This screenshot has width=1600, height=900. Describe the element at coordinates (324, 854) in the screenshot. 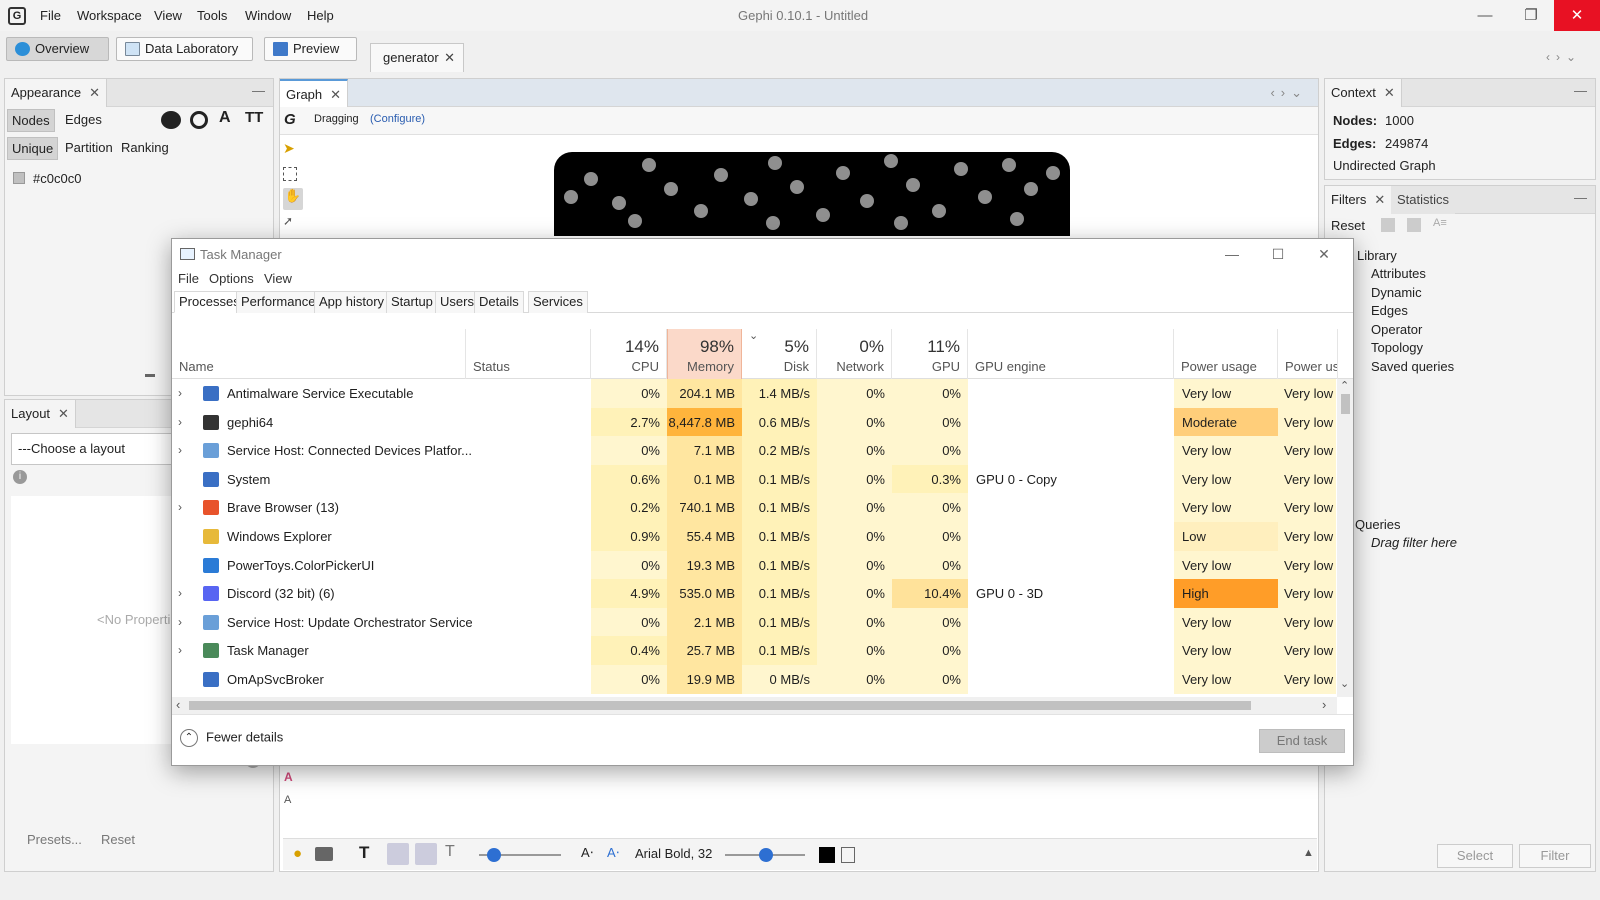

I see `screenshot-icon` at that location.